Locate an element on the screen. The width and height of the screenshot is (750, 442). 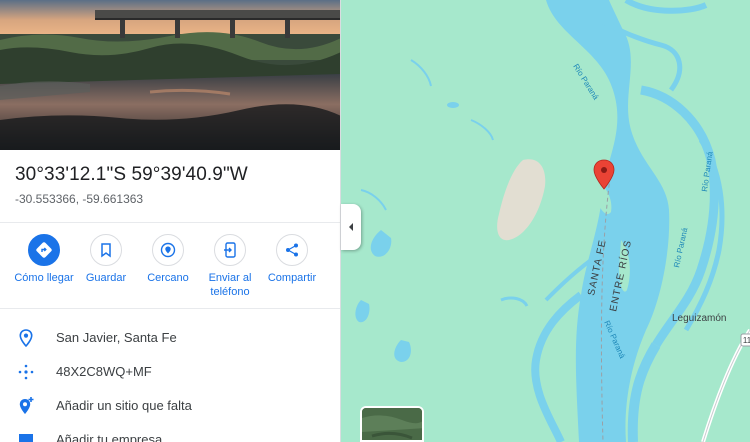
add-business-row: Añadir tu empresa is located at coordinates (170, 433).